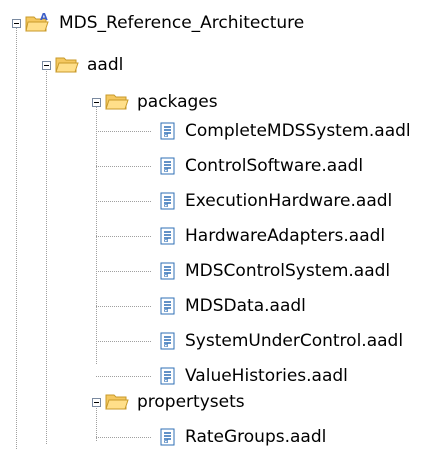 This screenshot has height=455, width=444. What do you see at coordinates (44, 17) in the screenshot?
I see `svg-text: A` at bounding box center [44, 17].